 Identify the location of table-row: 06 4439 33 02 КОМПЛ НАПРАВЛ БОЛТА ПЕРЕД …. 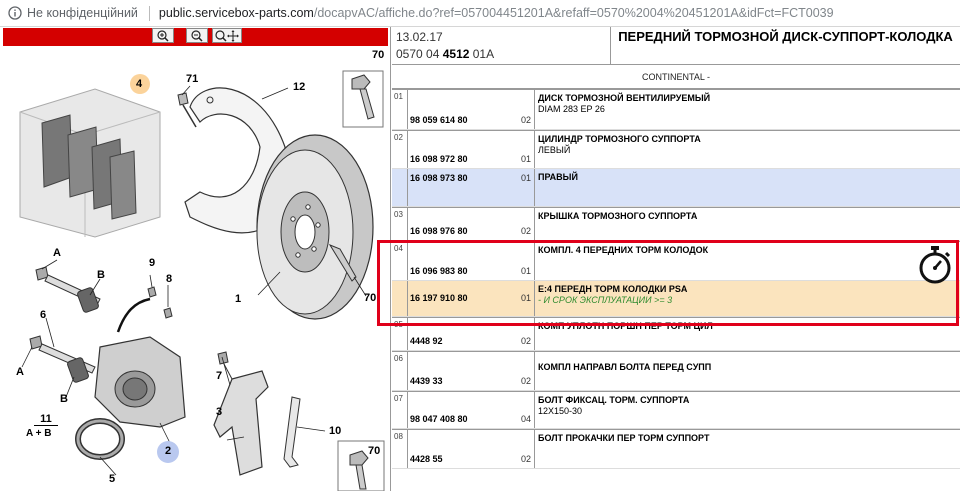
(676, 371).